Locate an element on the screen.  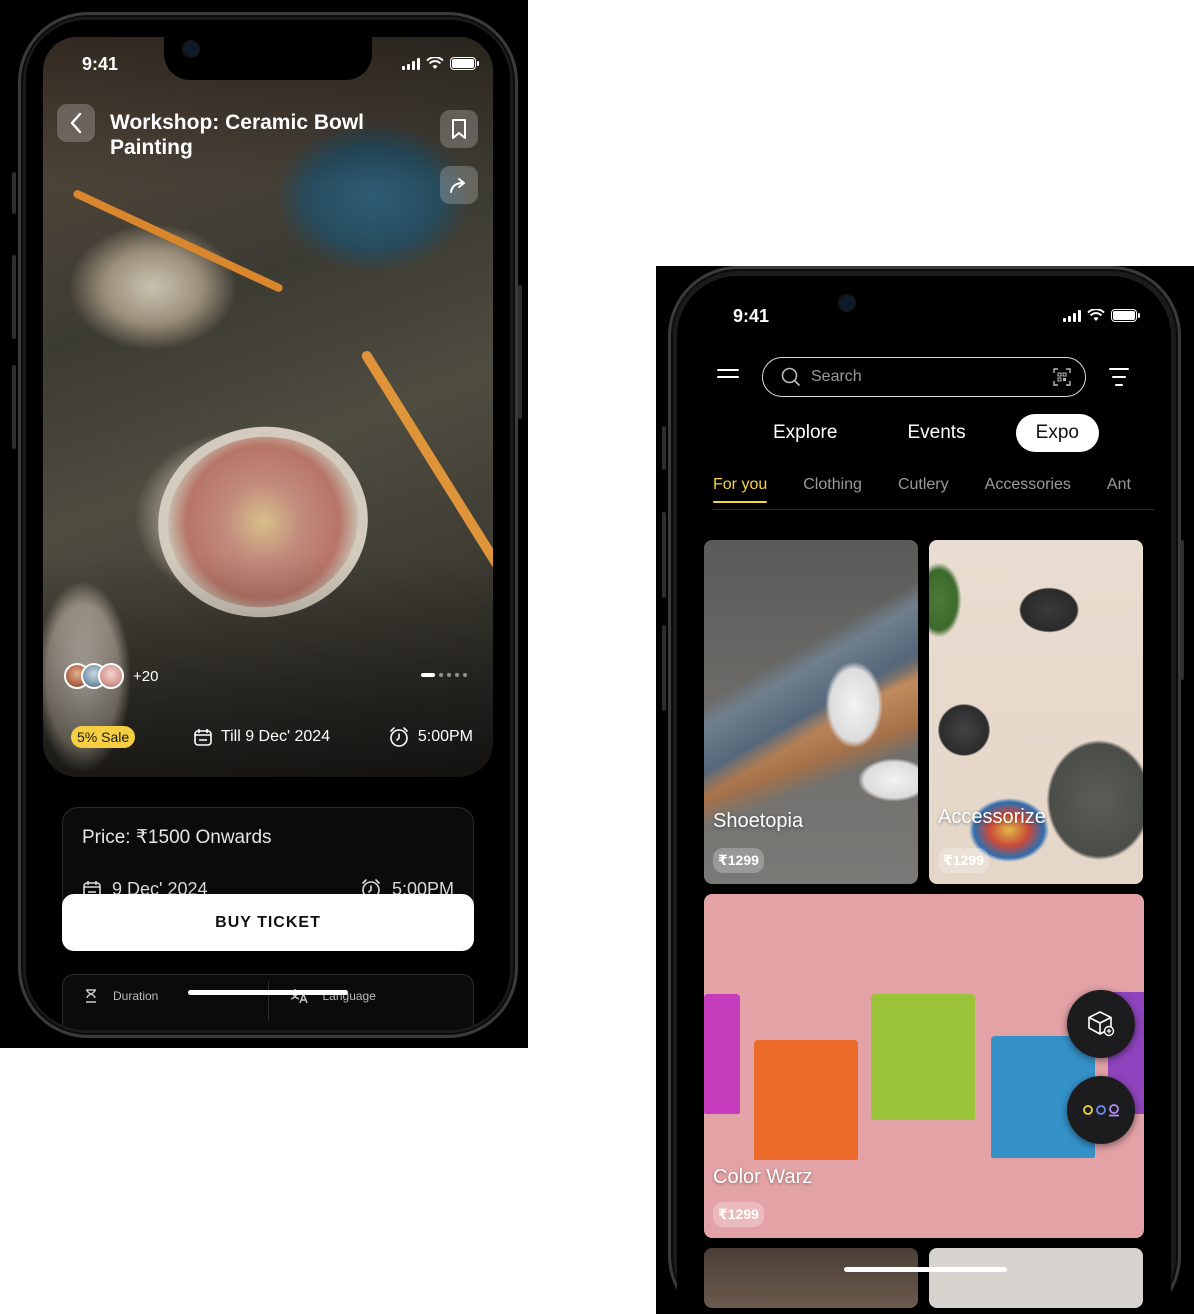
bookmark-icon is located at coordinates (459, 129).